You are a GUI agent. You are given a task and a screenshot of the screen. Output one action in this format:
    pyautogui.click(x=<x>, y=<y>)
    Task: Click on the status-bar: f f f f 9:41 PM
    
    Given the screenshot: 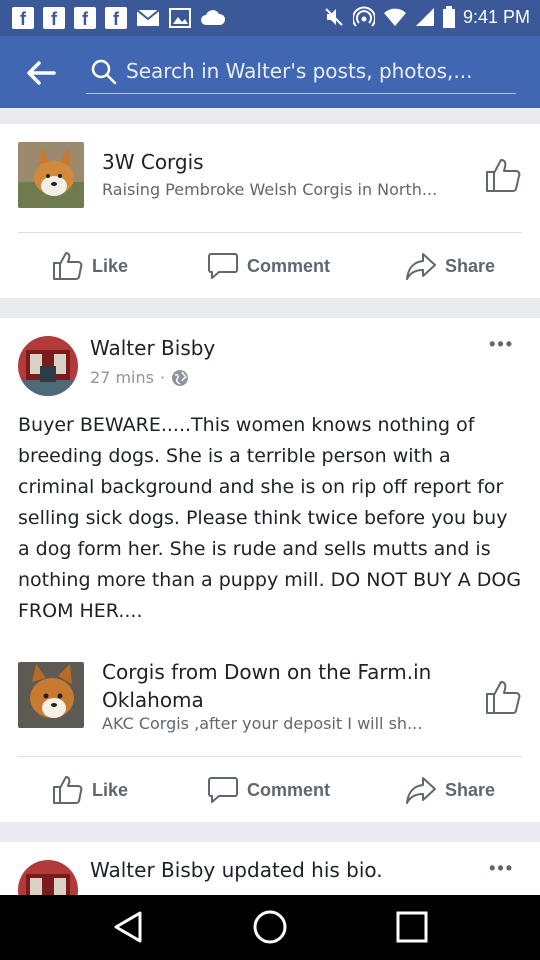 What is the action you would take?
    pyautogui.click(x=270, y=18)
    